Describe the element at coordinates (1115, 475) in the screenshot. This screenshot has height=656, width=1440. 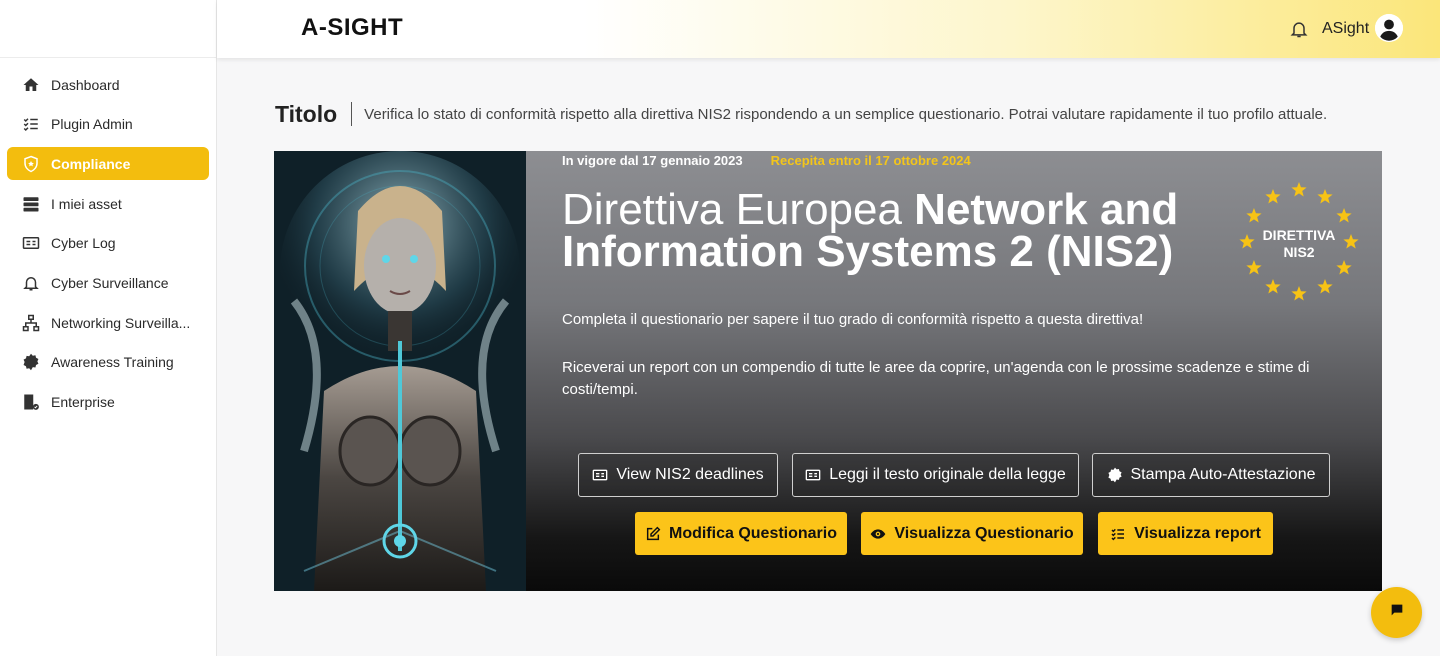
I see `certificate-icon` at that location.